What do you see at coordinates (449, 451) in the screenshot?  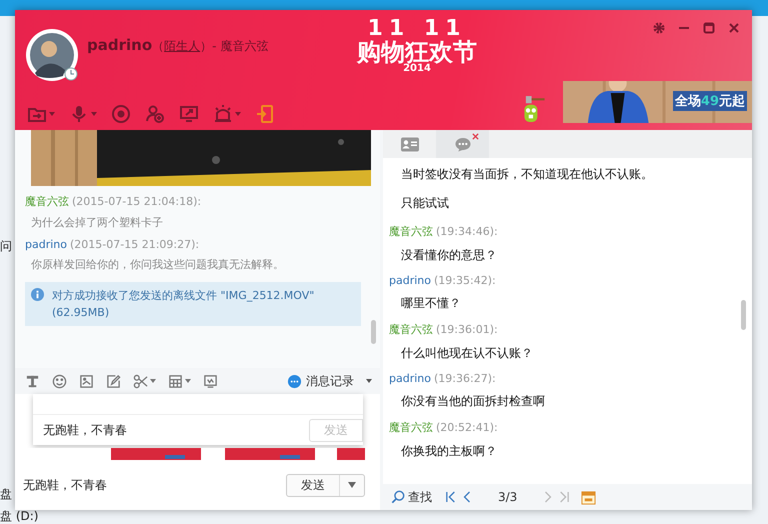 I see `message-text: 你换我的主板啊？` at bounding box center [449, 451].